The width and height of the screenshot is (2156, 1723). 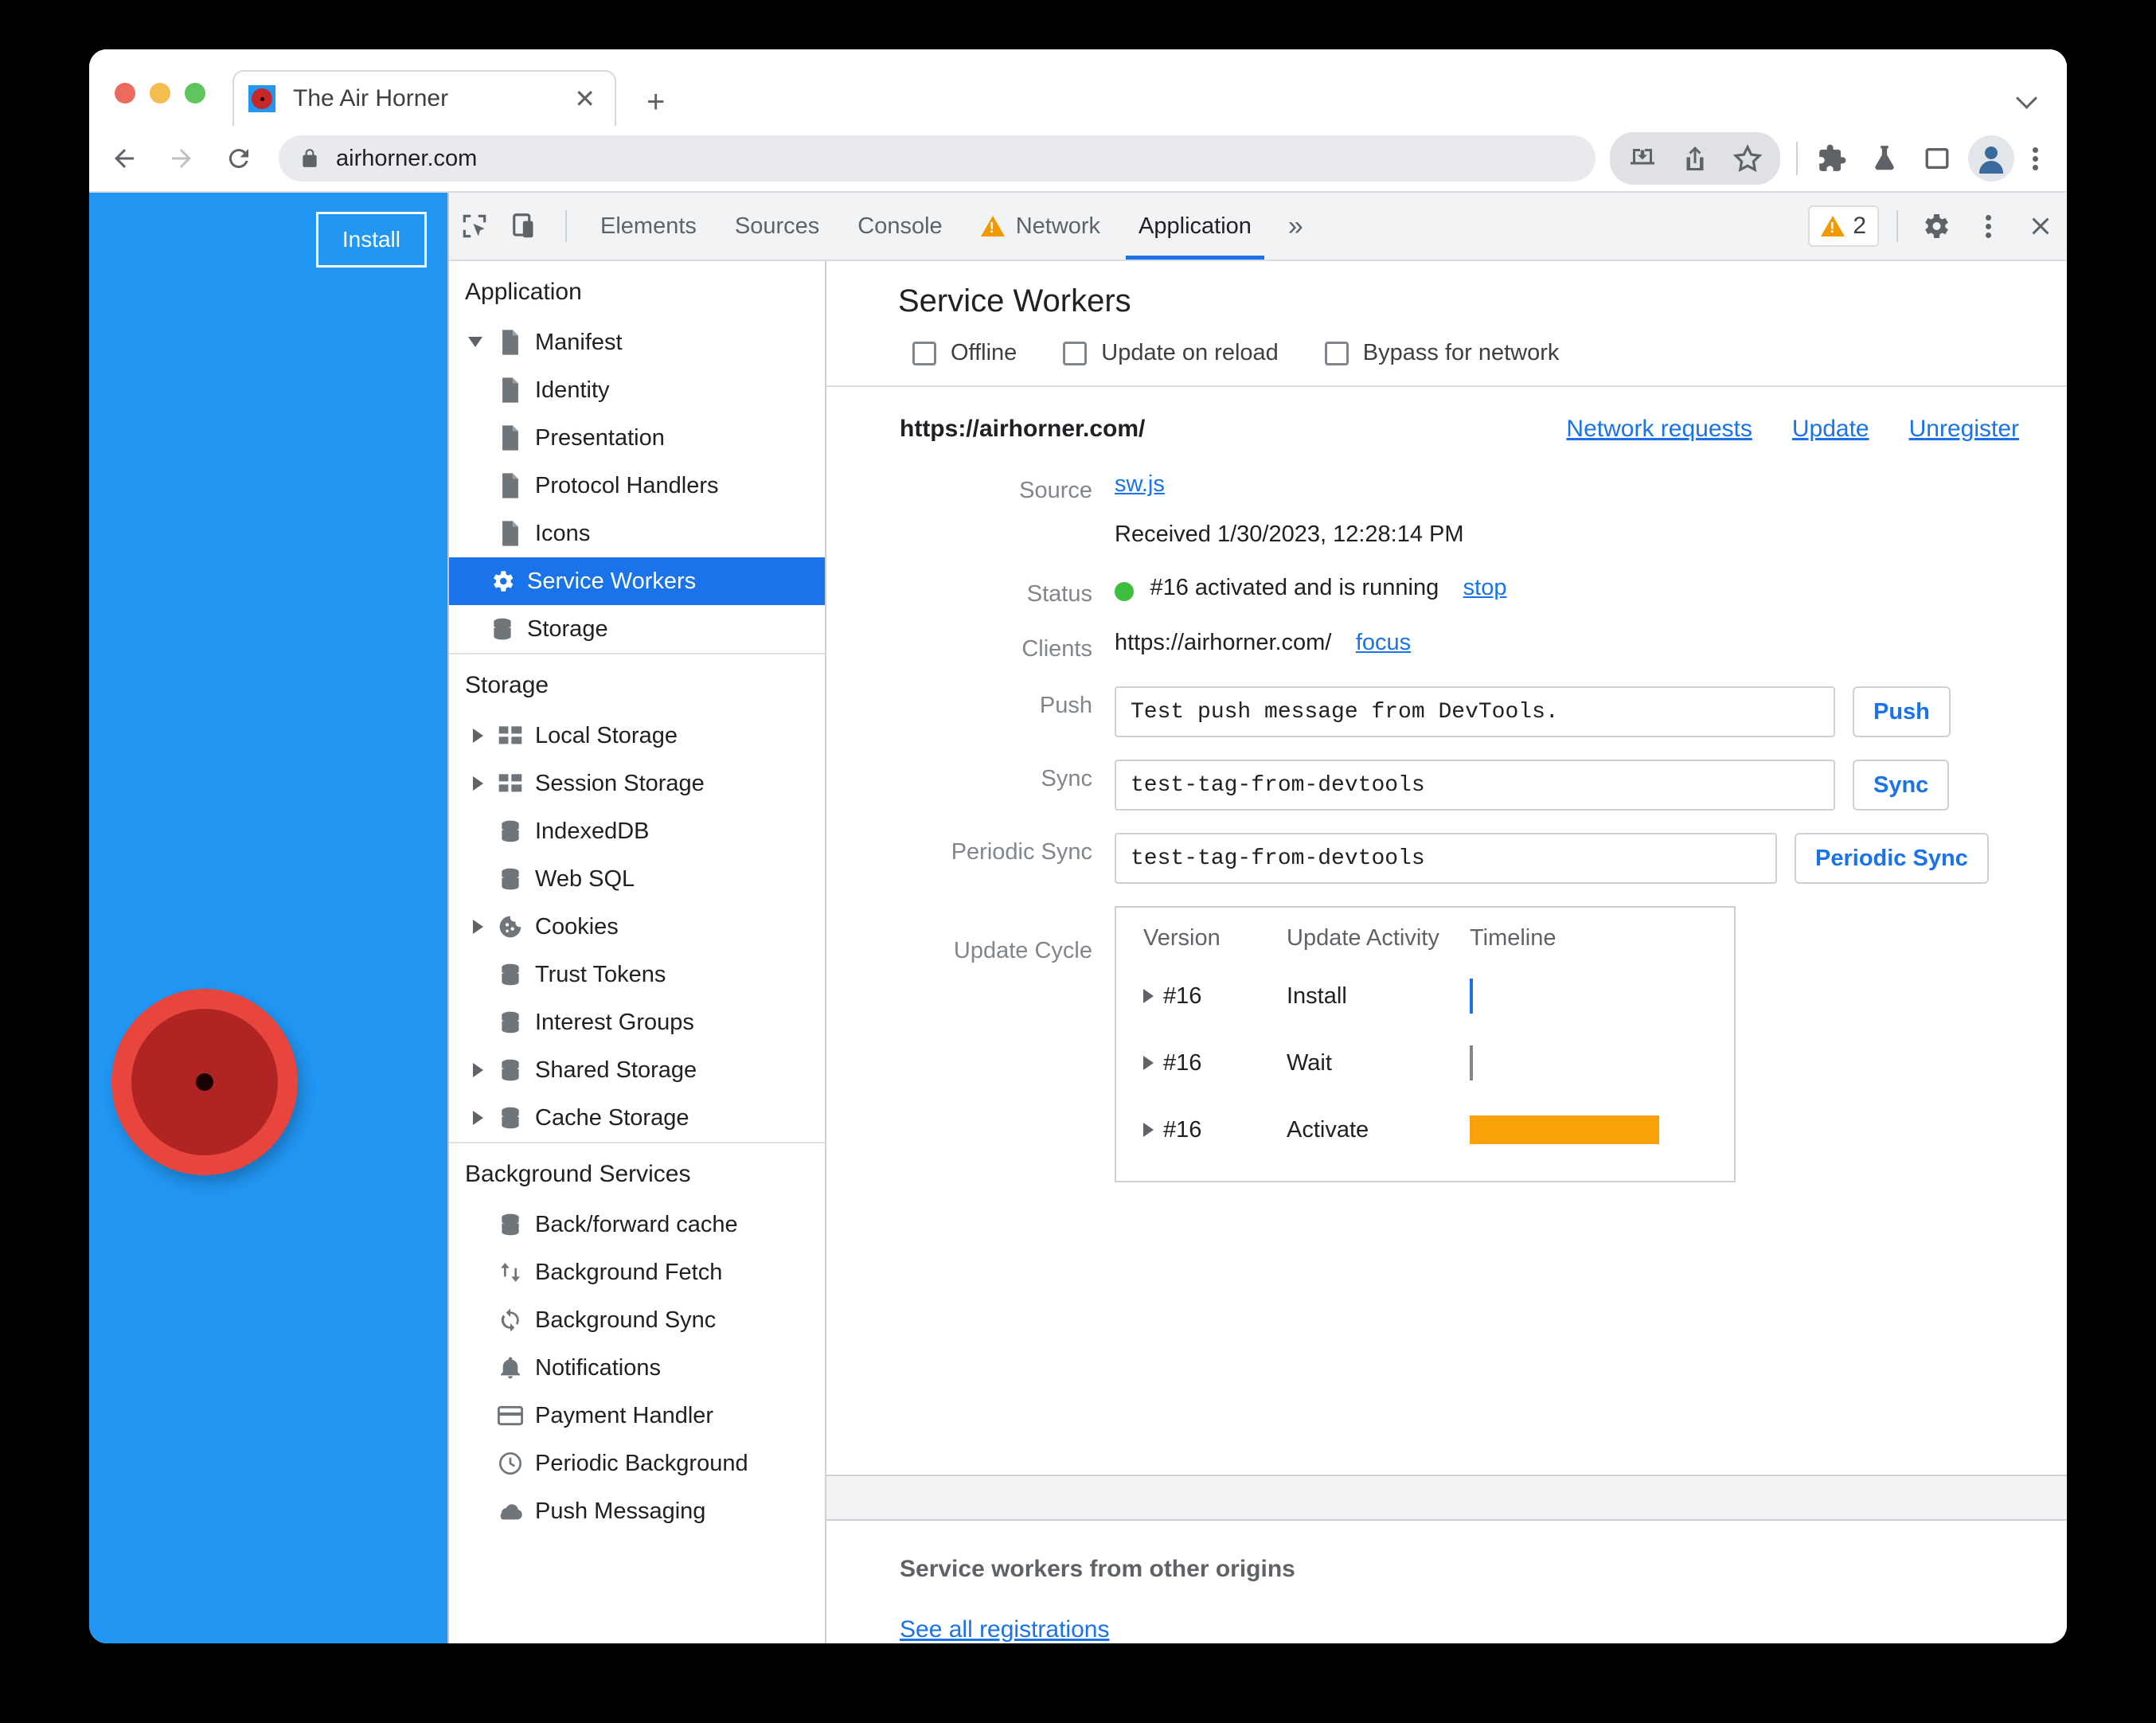 I want to click on close-icon: ✕, so click(x=584, y=98).